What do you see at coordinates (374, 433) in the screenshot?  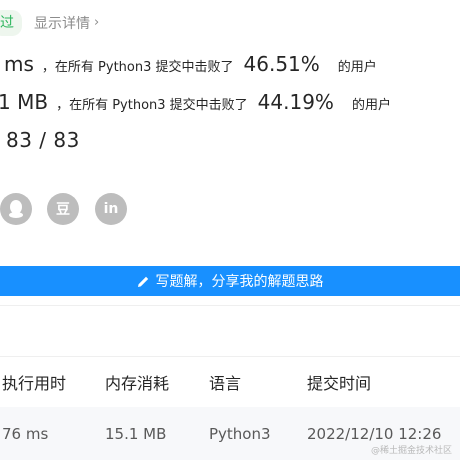 I see `row-submit-time: 2022/12/10 12:26` at bounding box center [374, 433].